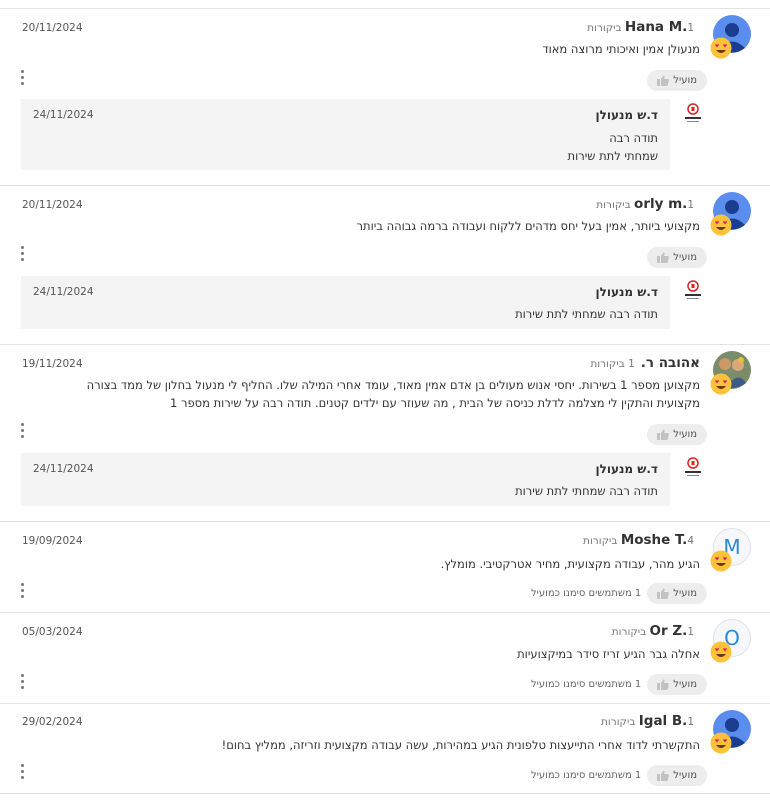  I want to click on review-header: Igal B.1 ביקורות, so click(650, 719).